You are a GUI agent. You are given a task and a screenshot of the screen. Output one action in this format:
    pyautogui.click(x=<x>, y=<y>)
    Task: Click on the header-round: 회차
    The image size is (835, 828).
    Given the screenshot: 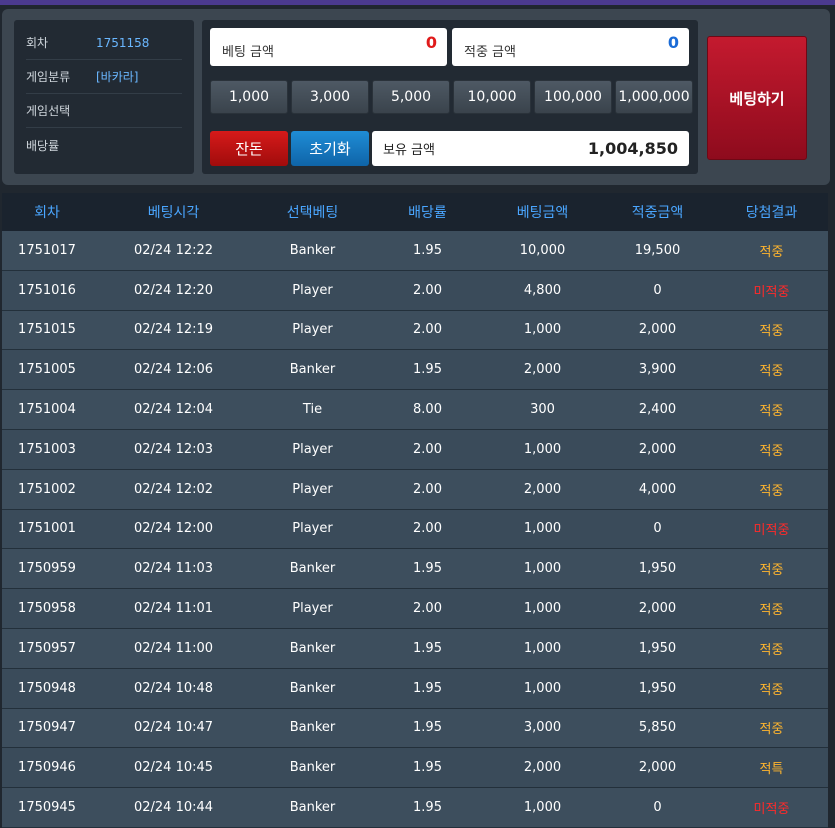 What is the action you would take?
    pyautogui.click(x=47, y=213)
    